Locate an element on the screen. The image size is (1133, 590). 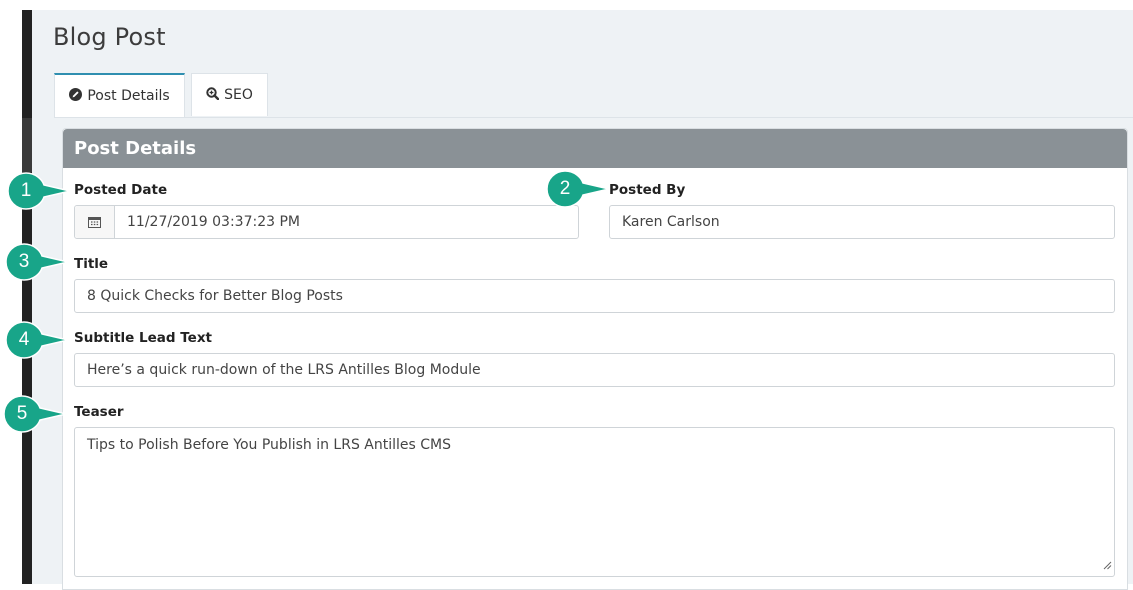
tab-post-details: Post Details is located at coordinates (119, 95).